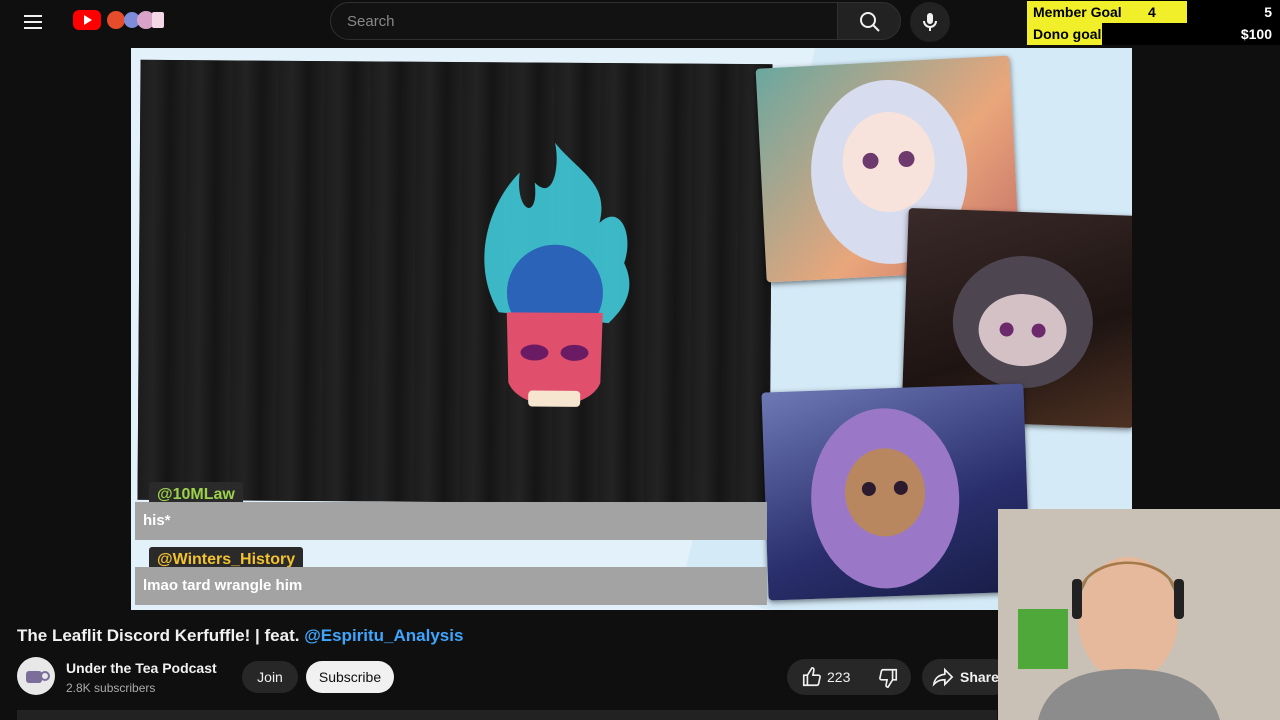 This screenshot has width=1280, height=720. I want to click on share-label: Share, so click(979, 677).